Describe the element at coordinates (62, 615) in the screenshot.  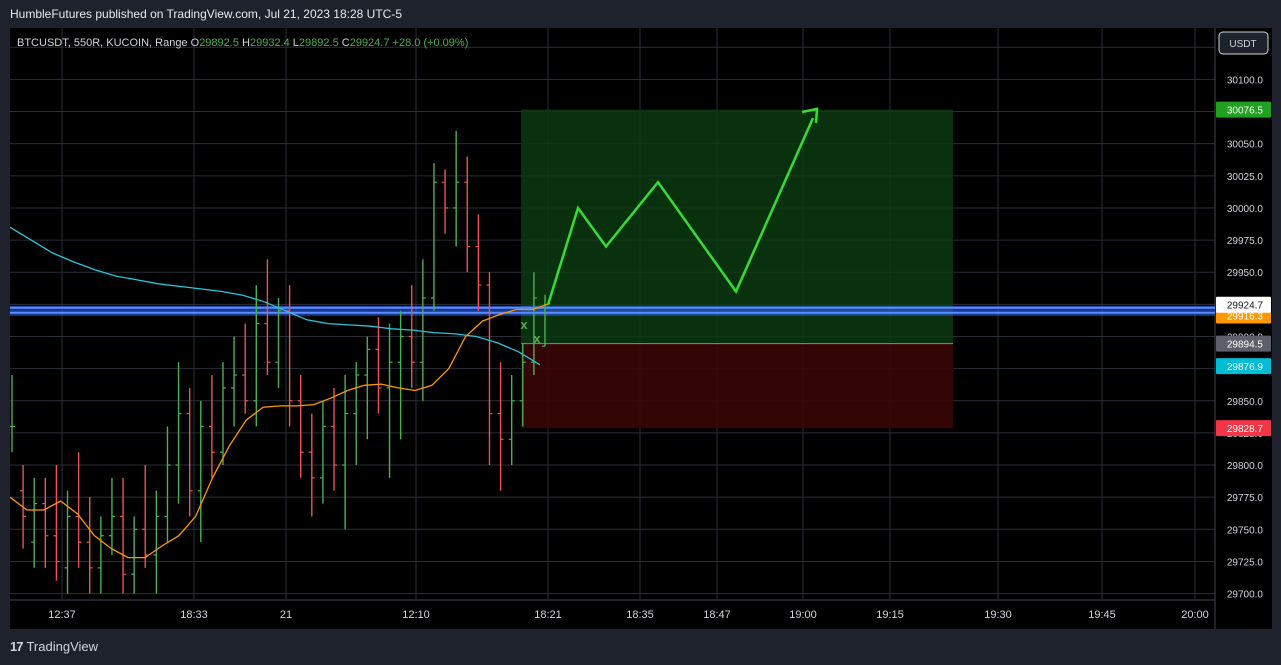
I see `x-tick-label: 12:37` at that location.